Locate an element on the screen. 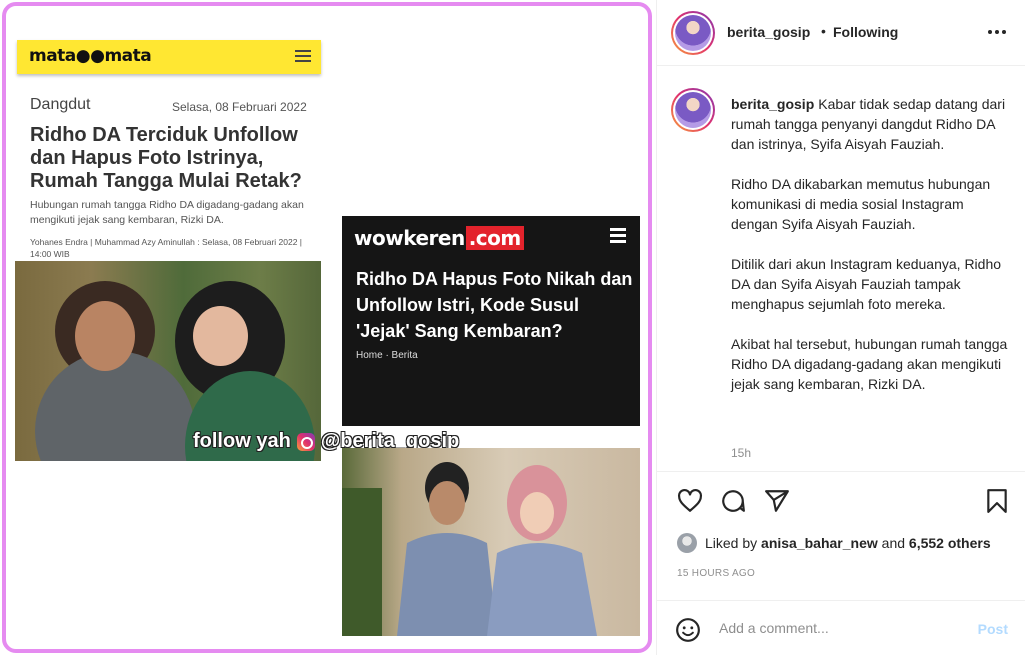 This screenshot has width=1025, height=655. article-date: Selasa, 08 Februari 2022 is located at coordinates (239, 107).